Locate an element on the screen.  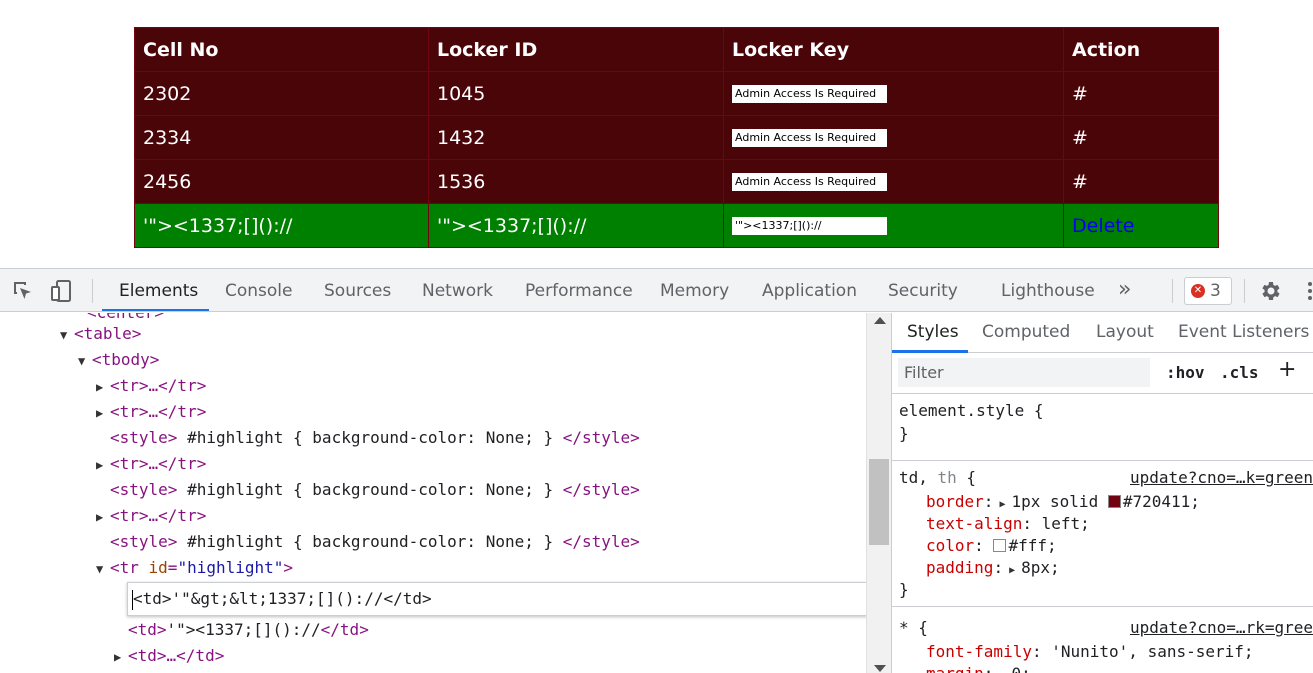
prop-name: text-align is located at coordinates (974, 523).